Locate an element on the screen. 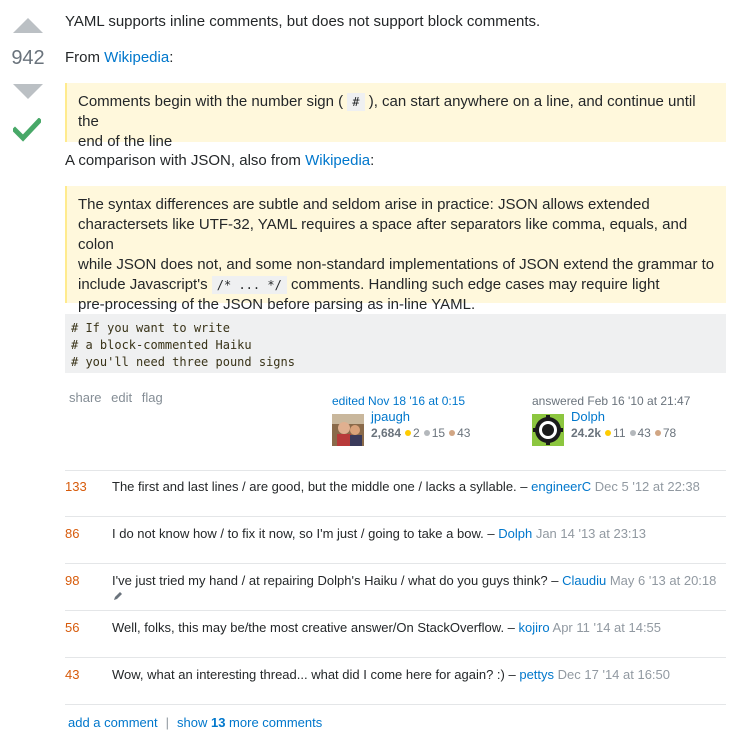 The width and height of the screenshot is (738, 743). text: From is located at coordinates (85, 57).